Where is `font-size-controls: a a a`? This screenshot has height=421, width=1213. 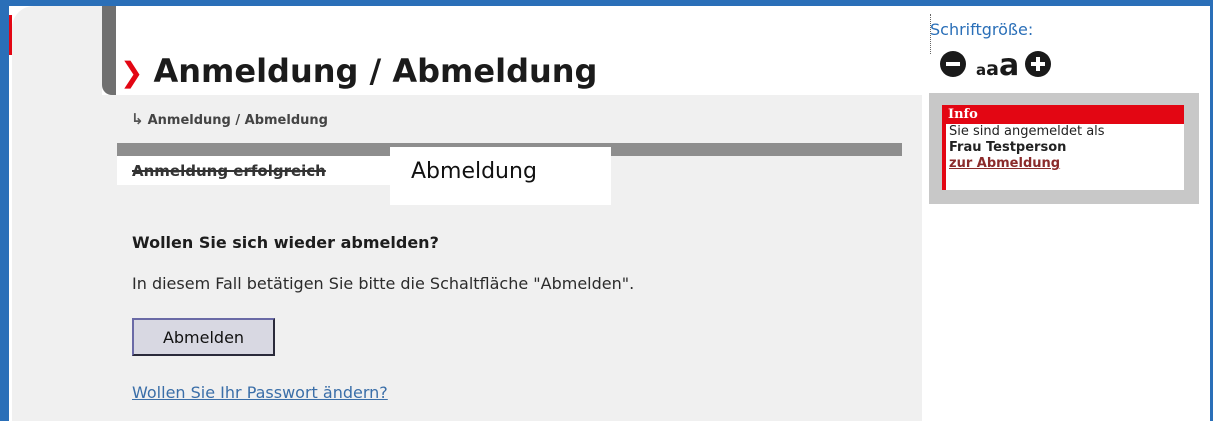
font-size-controls: a a a is located at coordinates (996, 65).